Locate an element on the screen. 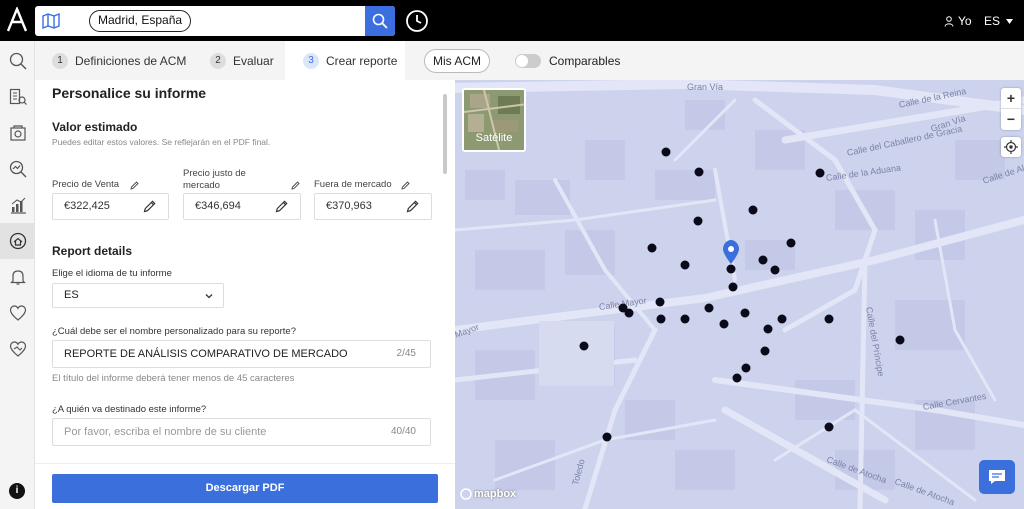 The width and height of the screenshot is (1024, 509). rail-building-search is located at coordinates (17, 97).